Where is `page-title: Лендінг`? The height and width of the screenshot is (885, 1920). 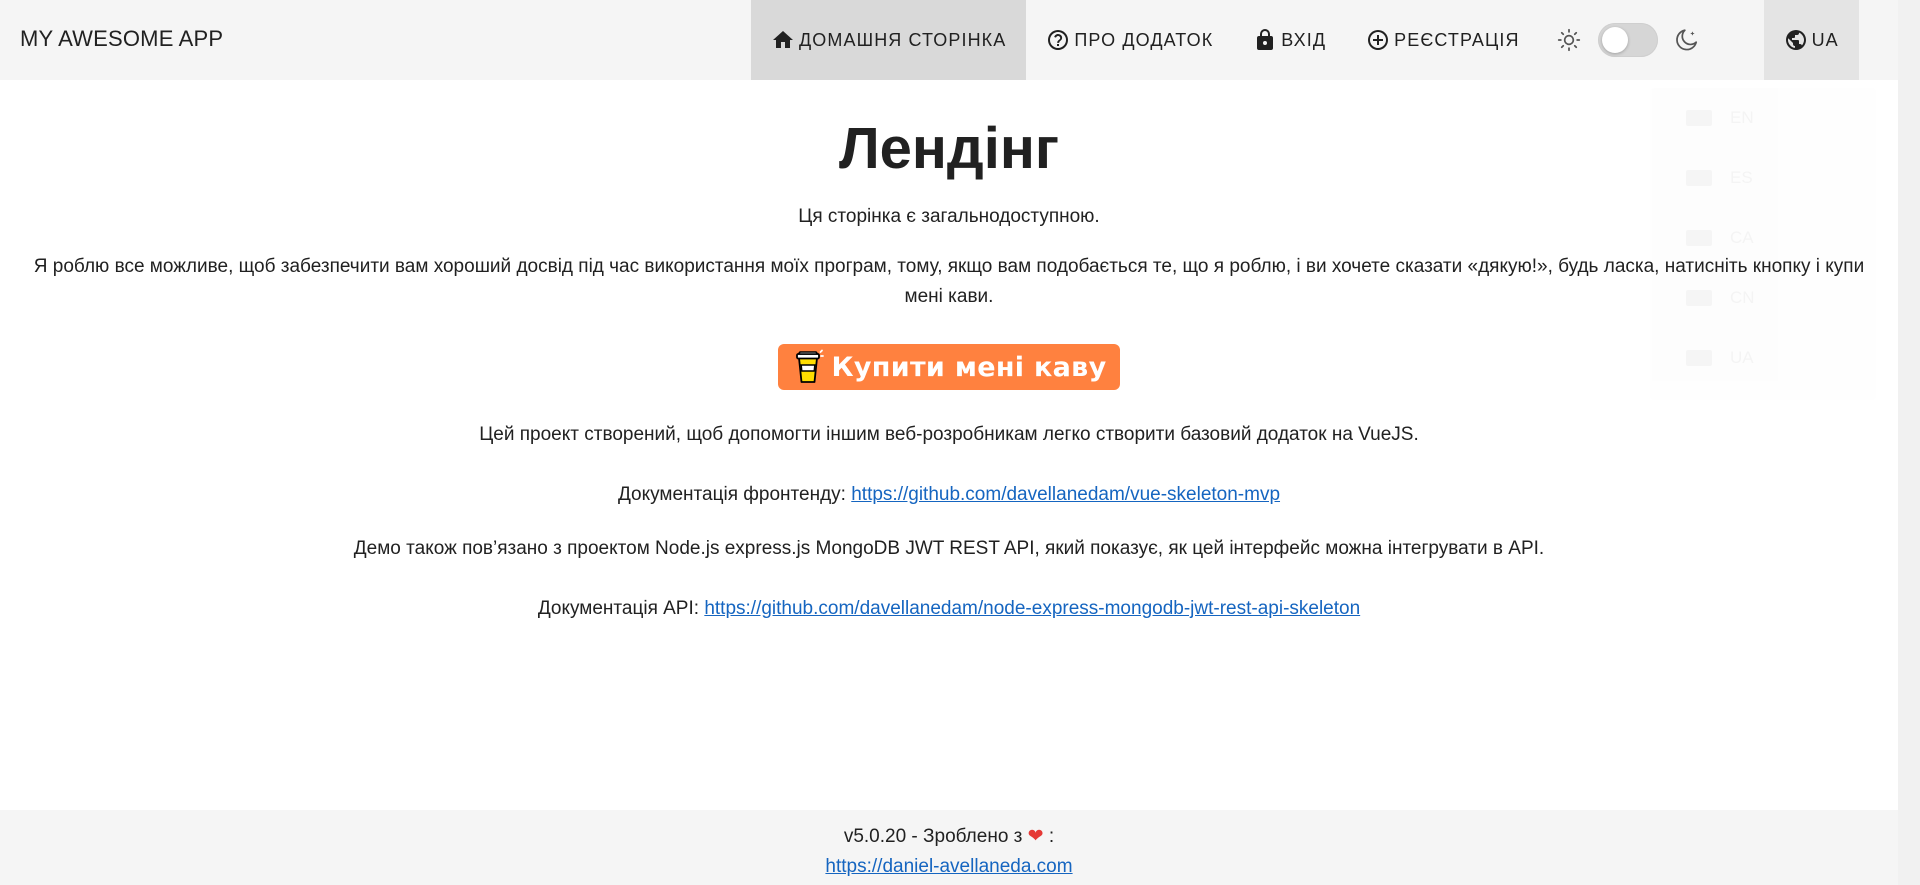 page-title: Лендінг is located at coordinates (949, 148).